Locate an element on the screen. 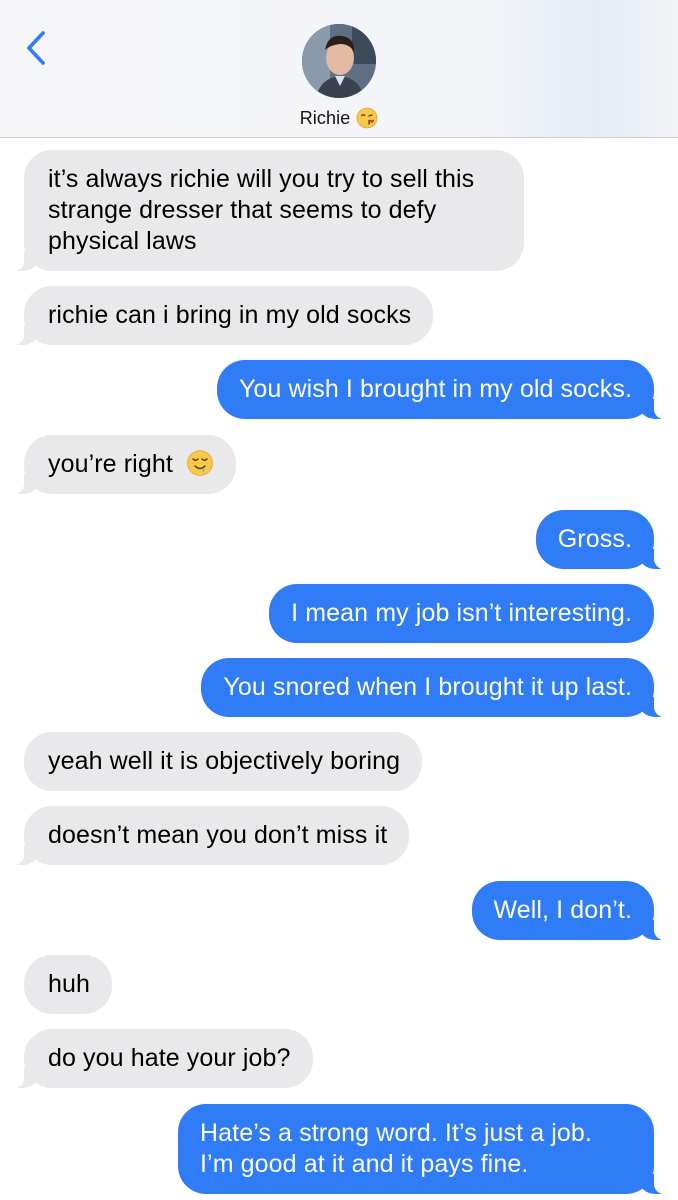  message-text: Well, I don’t. is located at coordinates (562, 910).